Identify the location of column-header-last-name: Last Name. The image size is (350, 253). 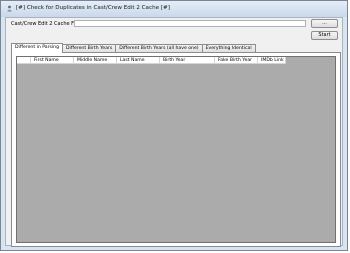
(138, 60).